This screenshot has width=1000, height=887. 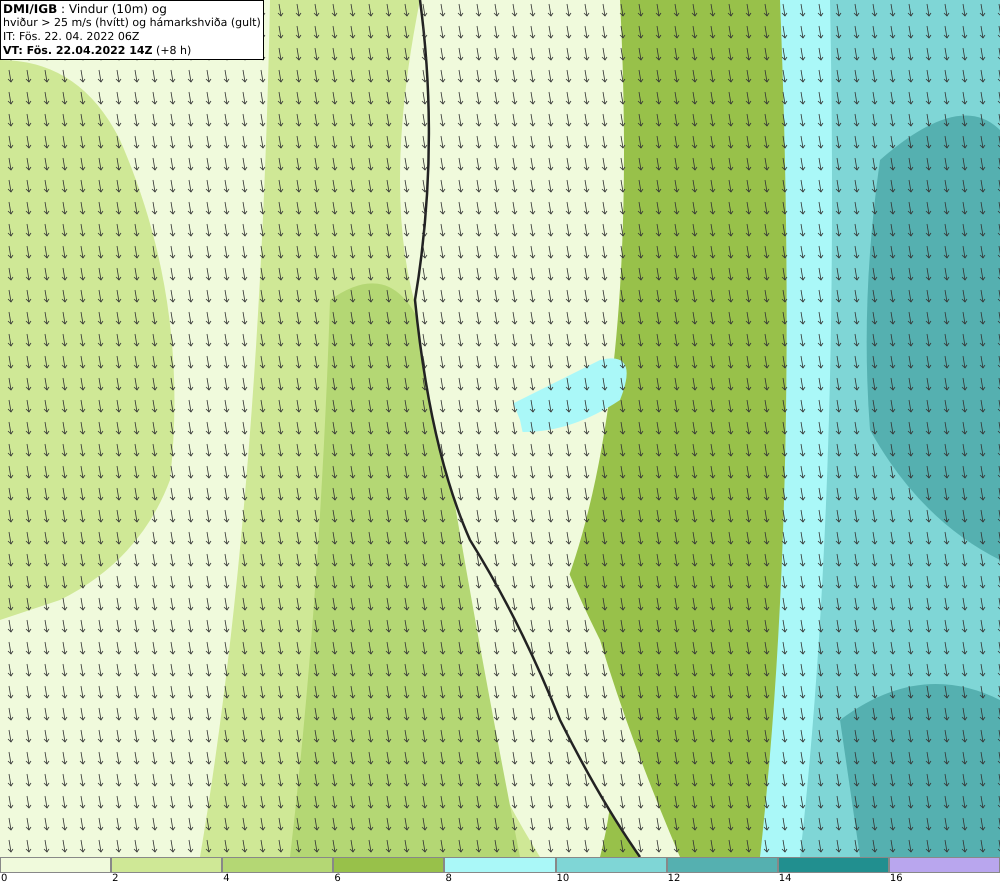 What do you see at coordinates (448, 879) in the screenshot?
I see `scale-label: 8` at bounding box center [448, 879].